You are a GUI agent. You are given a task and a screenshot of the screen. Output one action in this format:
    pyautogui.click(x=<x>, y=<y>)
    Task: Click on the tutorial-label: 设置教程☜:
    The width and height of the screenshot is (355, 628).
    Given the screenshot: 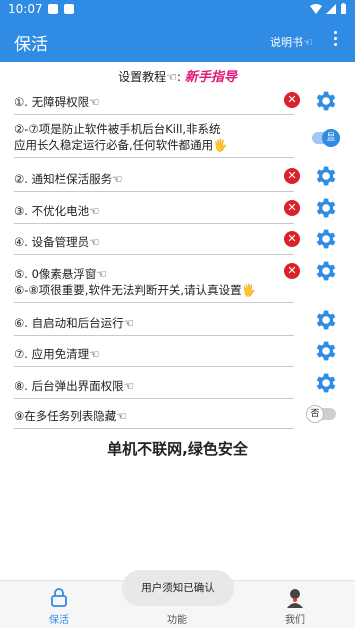 What is the action you would take?
    pyautogui.click(x=149, y=77)
    